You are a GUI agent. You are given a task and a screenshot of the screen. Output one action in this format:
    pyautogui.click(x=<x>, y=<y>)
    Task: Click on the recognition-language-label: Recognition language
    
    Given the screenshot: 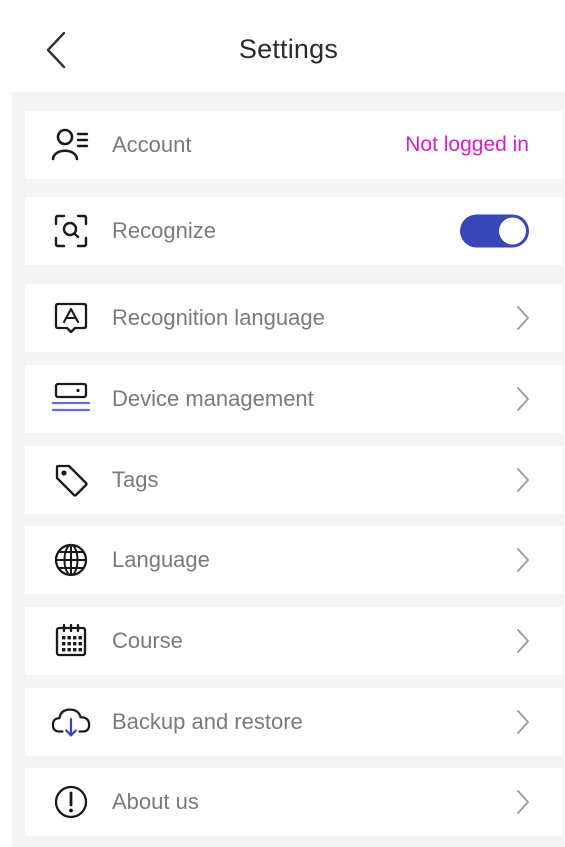 What is the action you would take?
    pyautogui.click(x=218, y=317)
    